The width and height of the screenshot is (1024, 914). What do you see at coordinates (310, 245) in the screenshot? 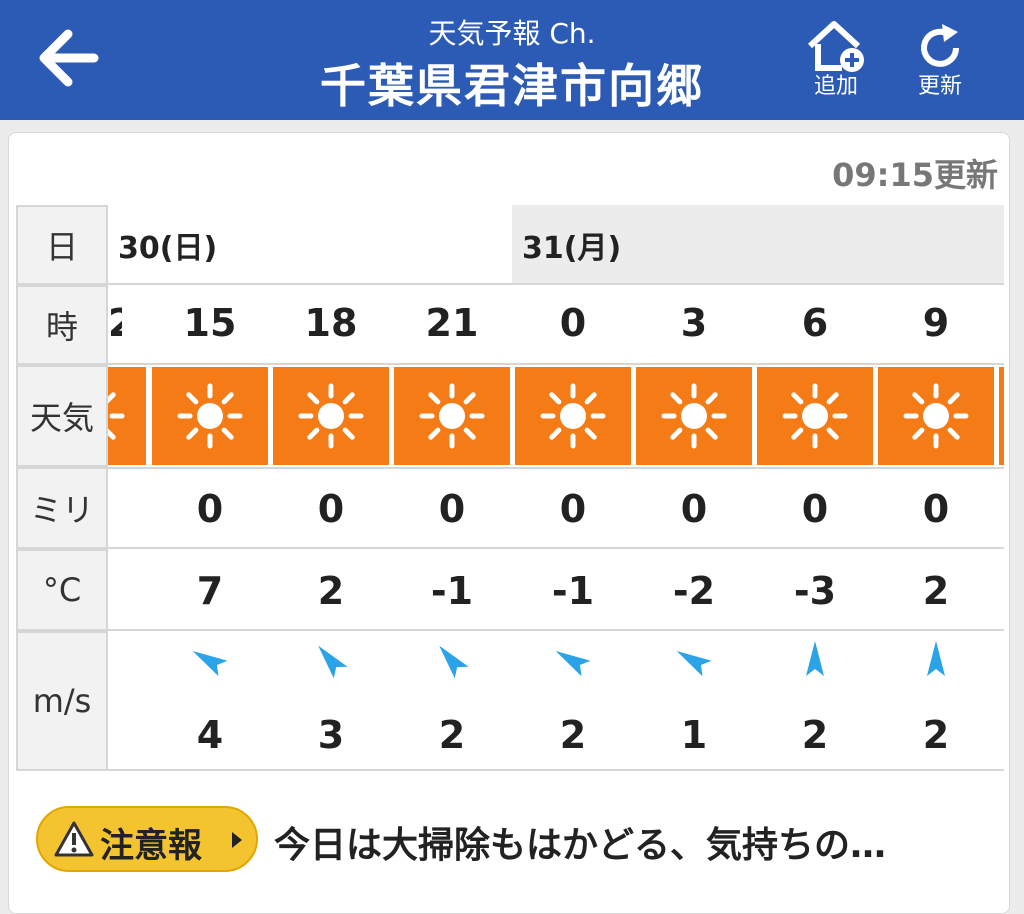
I see `day-header: 30(日)` at bounding box center [310, 245].